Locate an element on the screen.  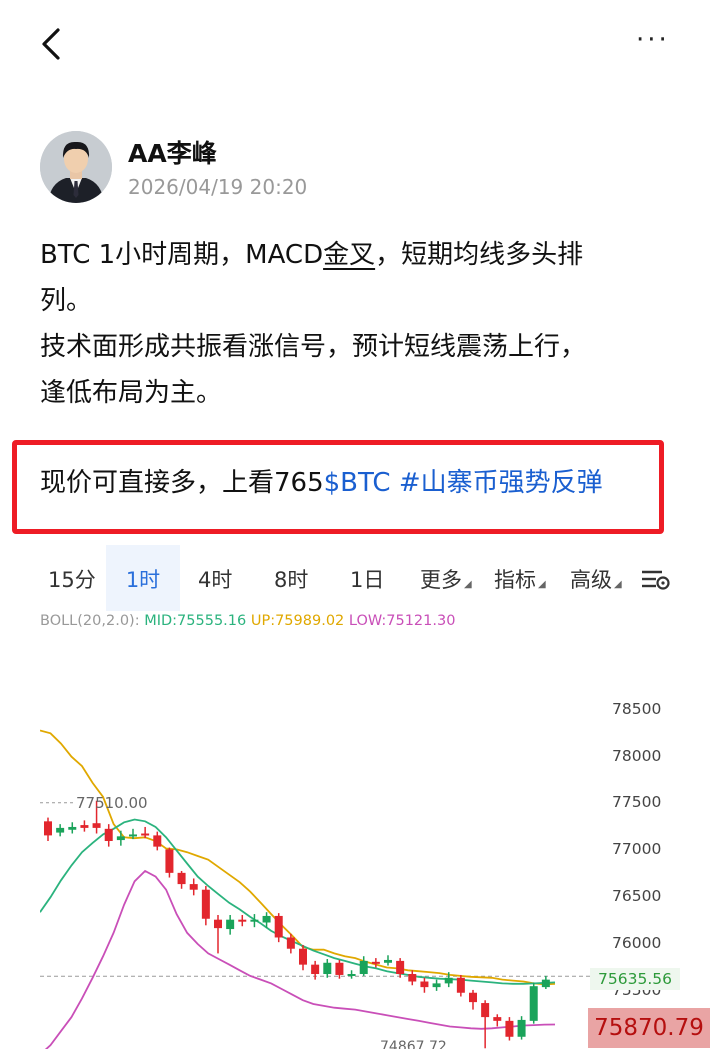
hashtag-link: #山寨币强势反弹 is located at coordinates (497, 483).